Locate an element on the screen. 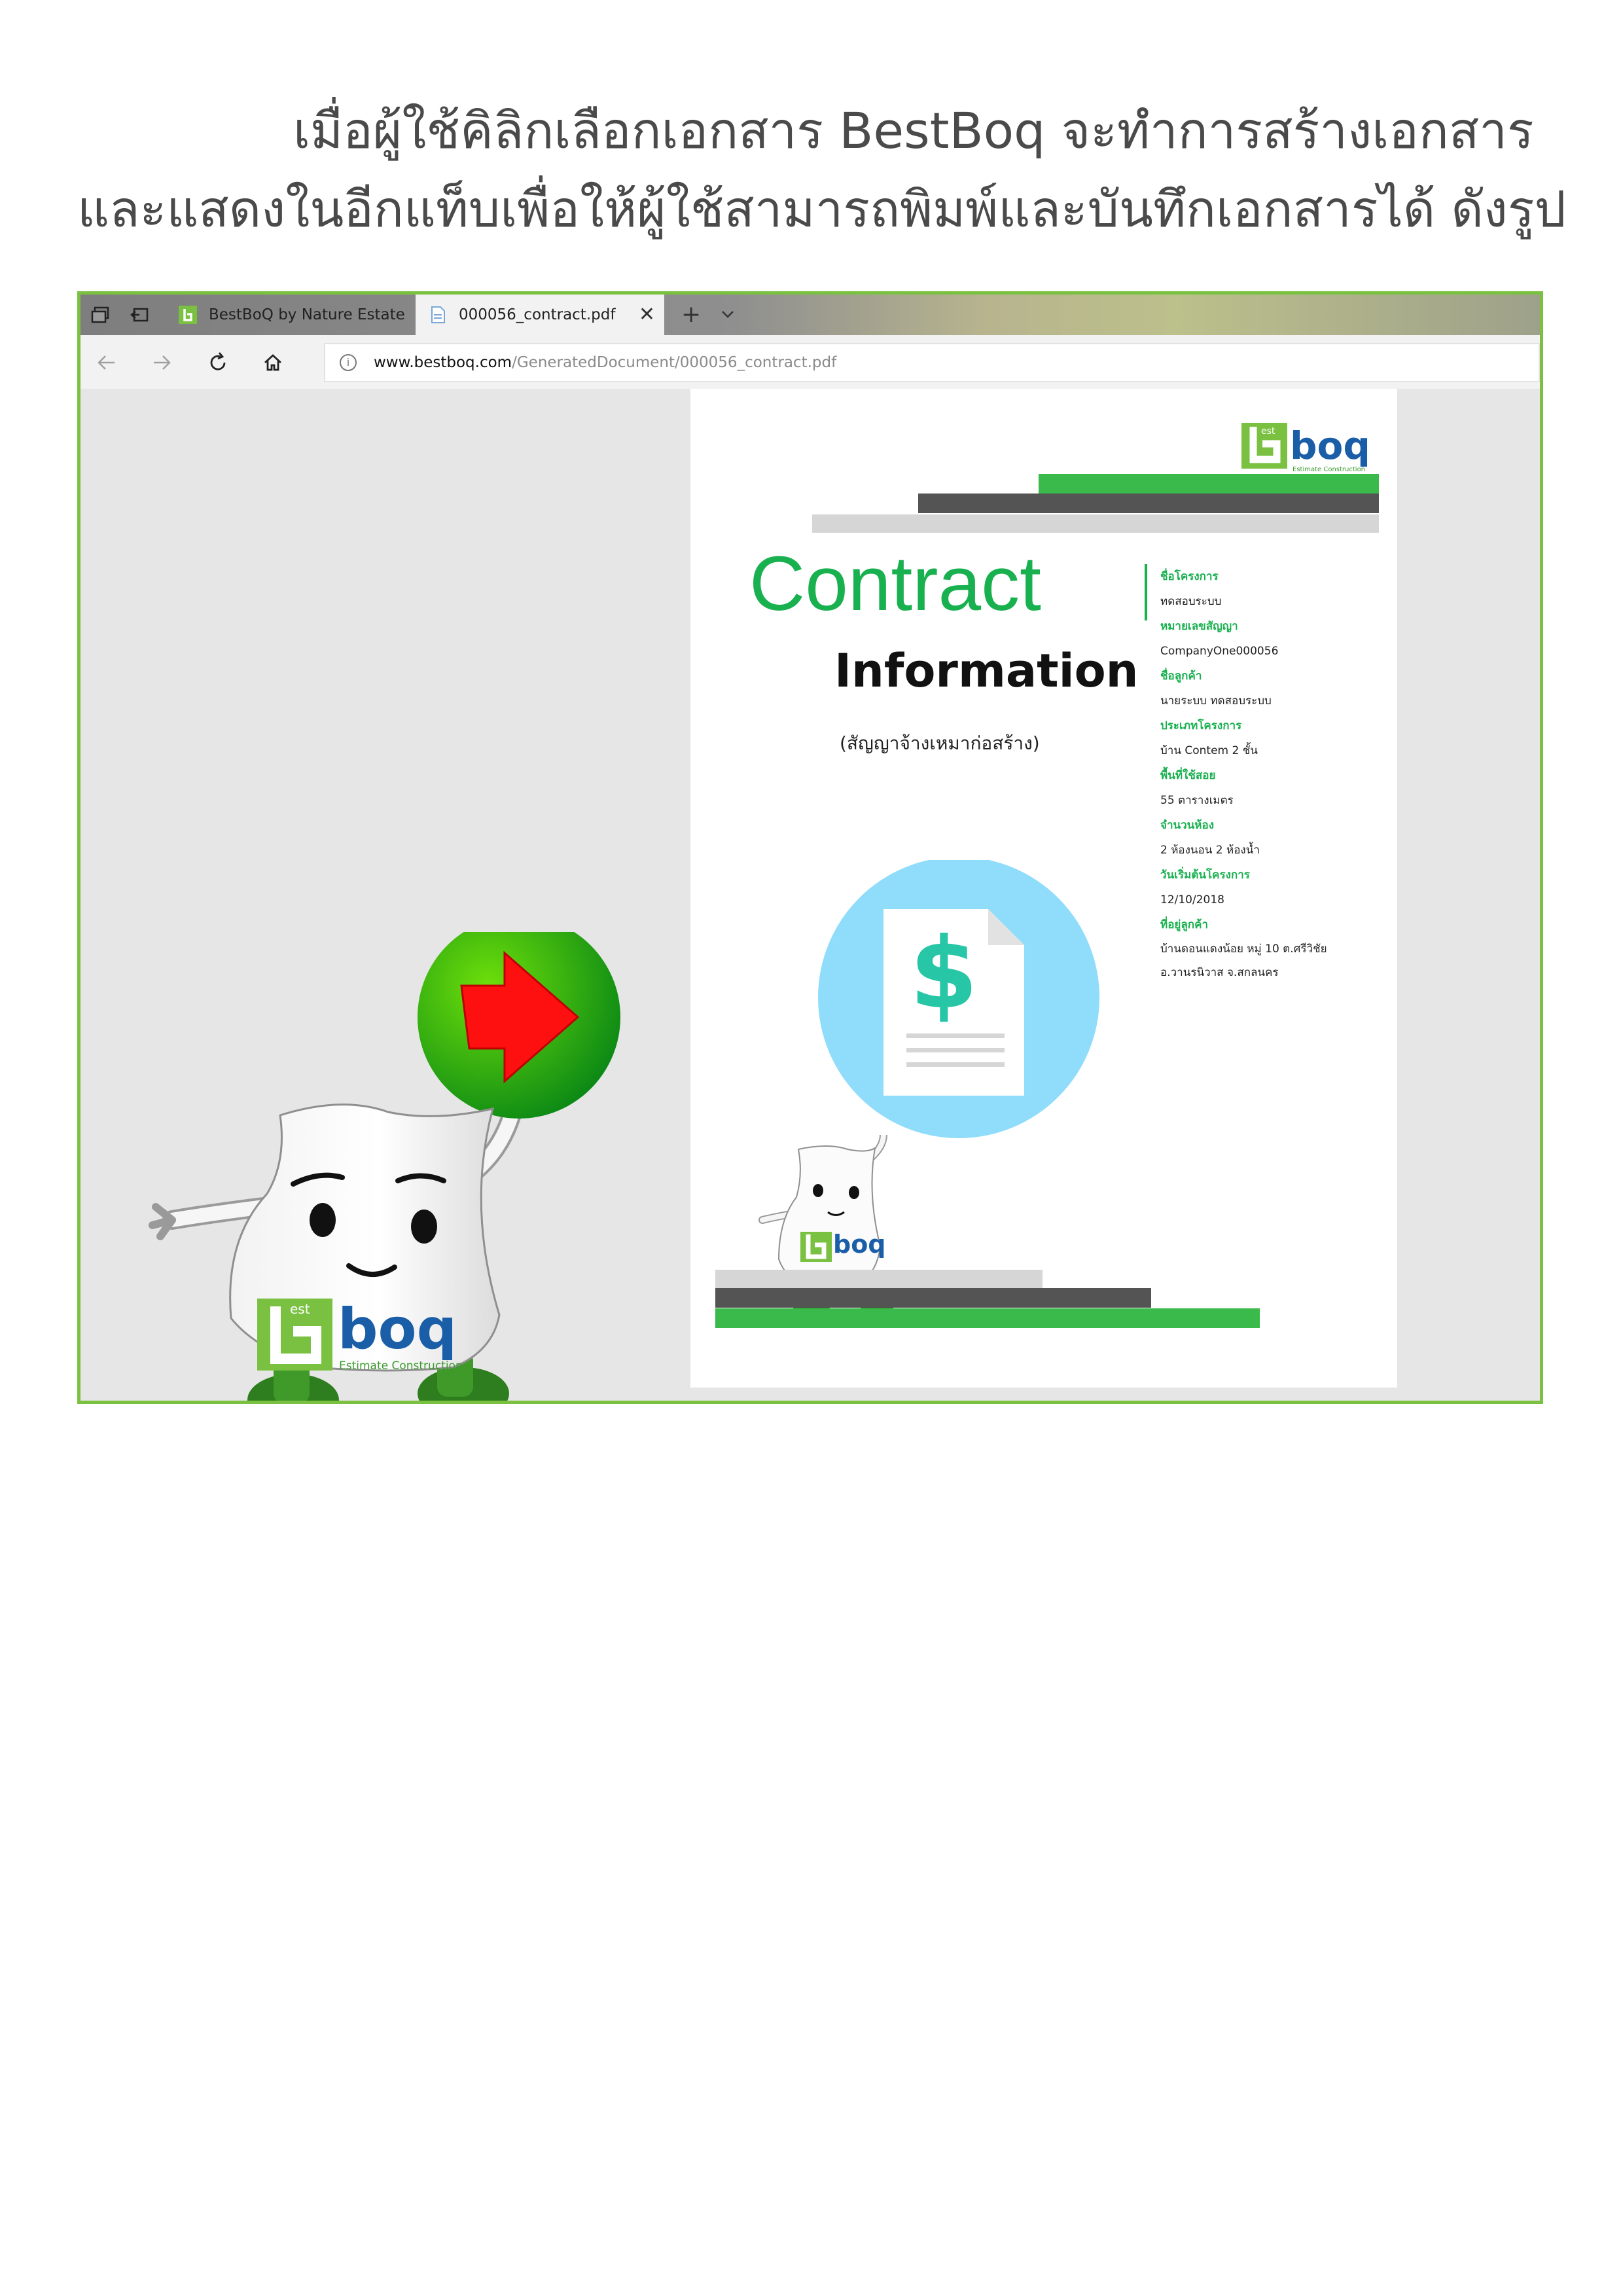  pdf-file-icon is located at coordinates (438, 314).